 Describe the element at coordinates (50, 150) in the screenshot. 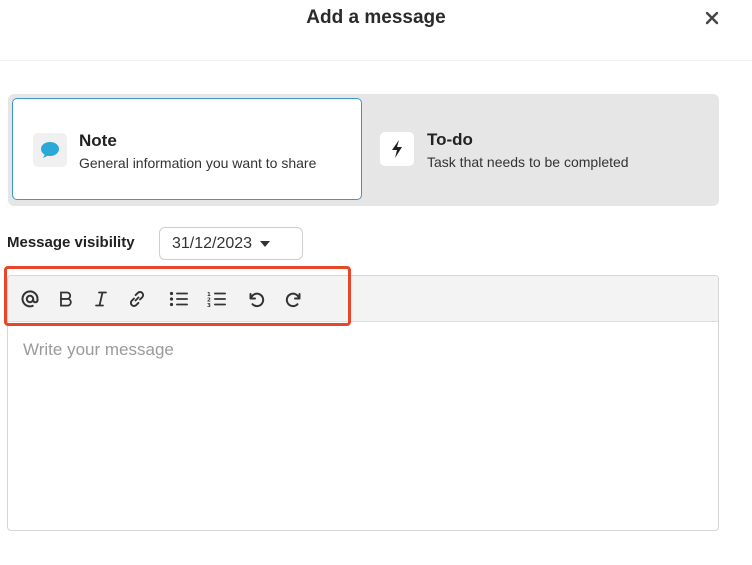

I see `speech-bubble-icon` at that location.